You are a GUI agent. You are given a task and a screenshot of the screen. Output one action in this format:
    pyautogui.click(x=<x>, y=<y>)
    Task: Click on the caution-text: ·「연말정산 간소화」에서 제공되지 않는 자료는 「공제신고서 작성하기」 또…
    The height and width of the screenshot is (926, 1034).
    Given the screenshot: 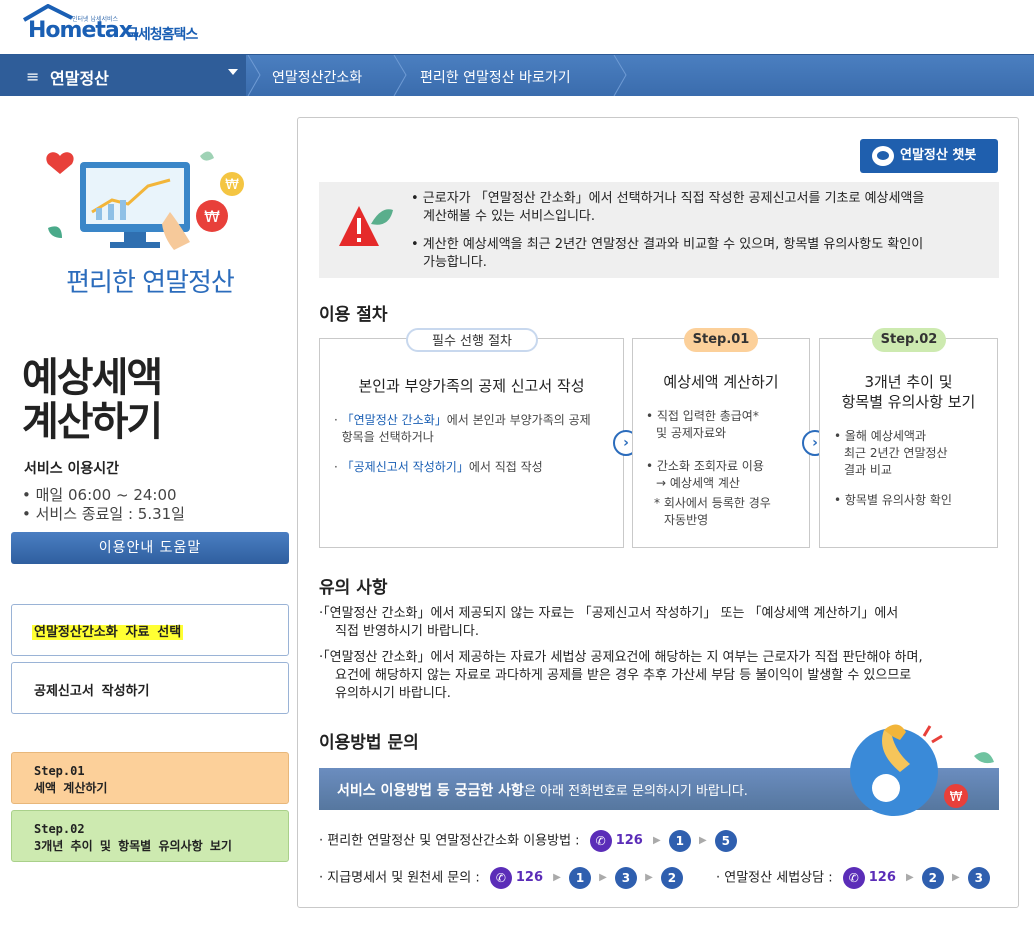 What is the action you would take?
    pyautogui.click(x=609, y=613)
    